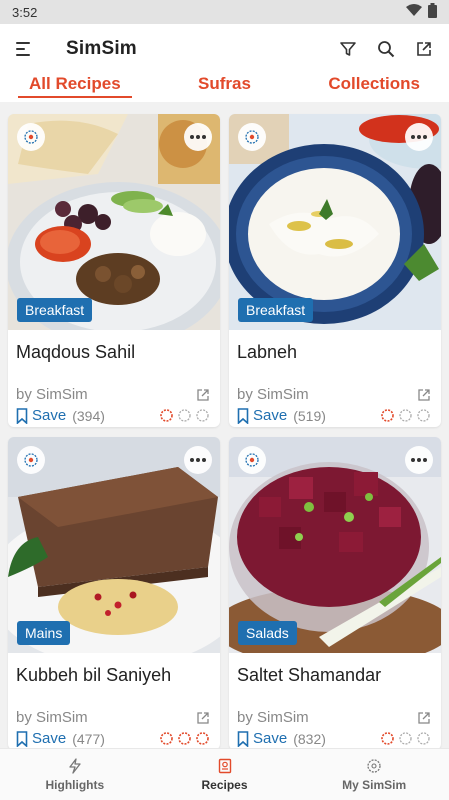 The width and height of the screenshot is (449, 800). I want to click on save-count: (832), so click(309, 738).